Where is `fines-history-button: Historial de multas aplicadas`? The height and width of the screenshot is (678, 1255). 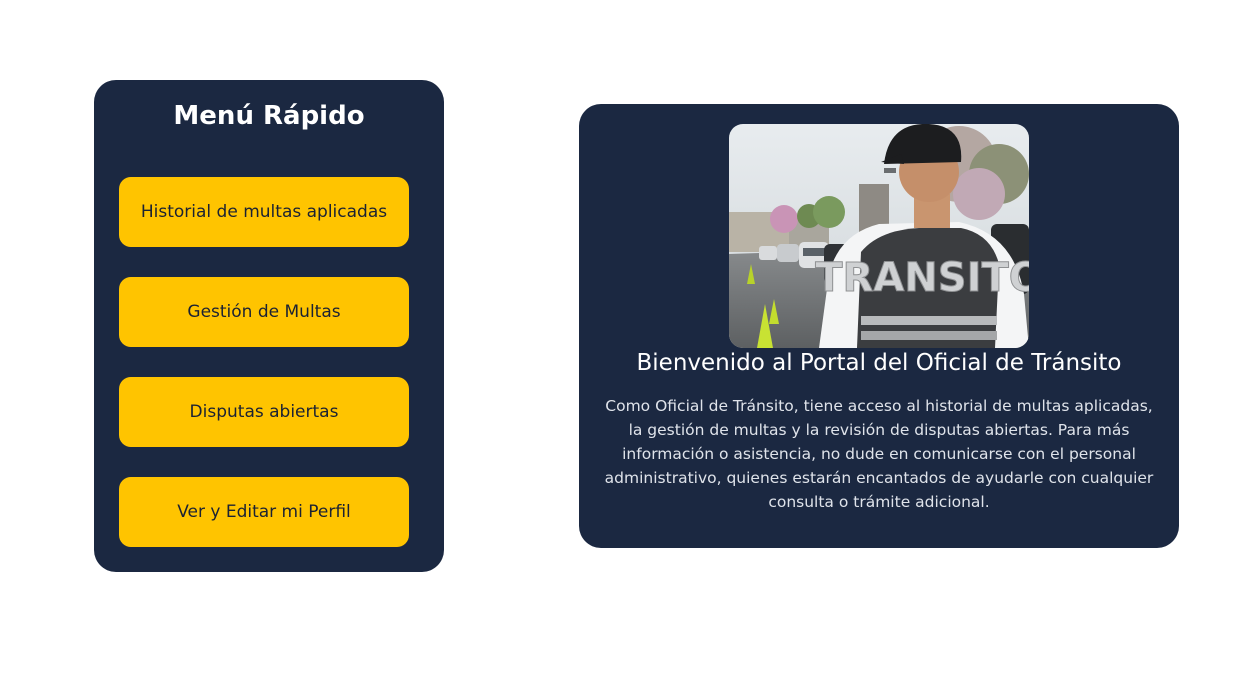 fines-history-button: Historial de multas aplicadas is located at coordinates (264, 212).